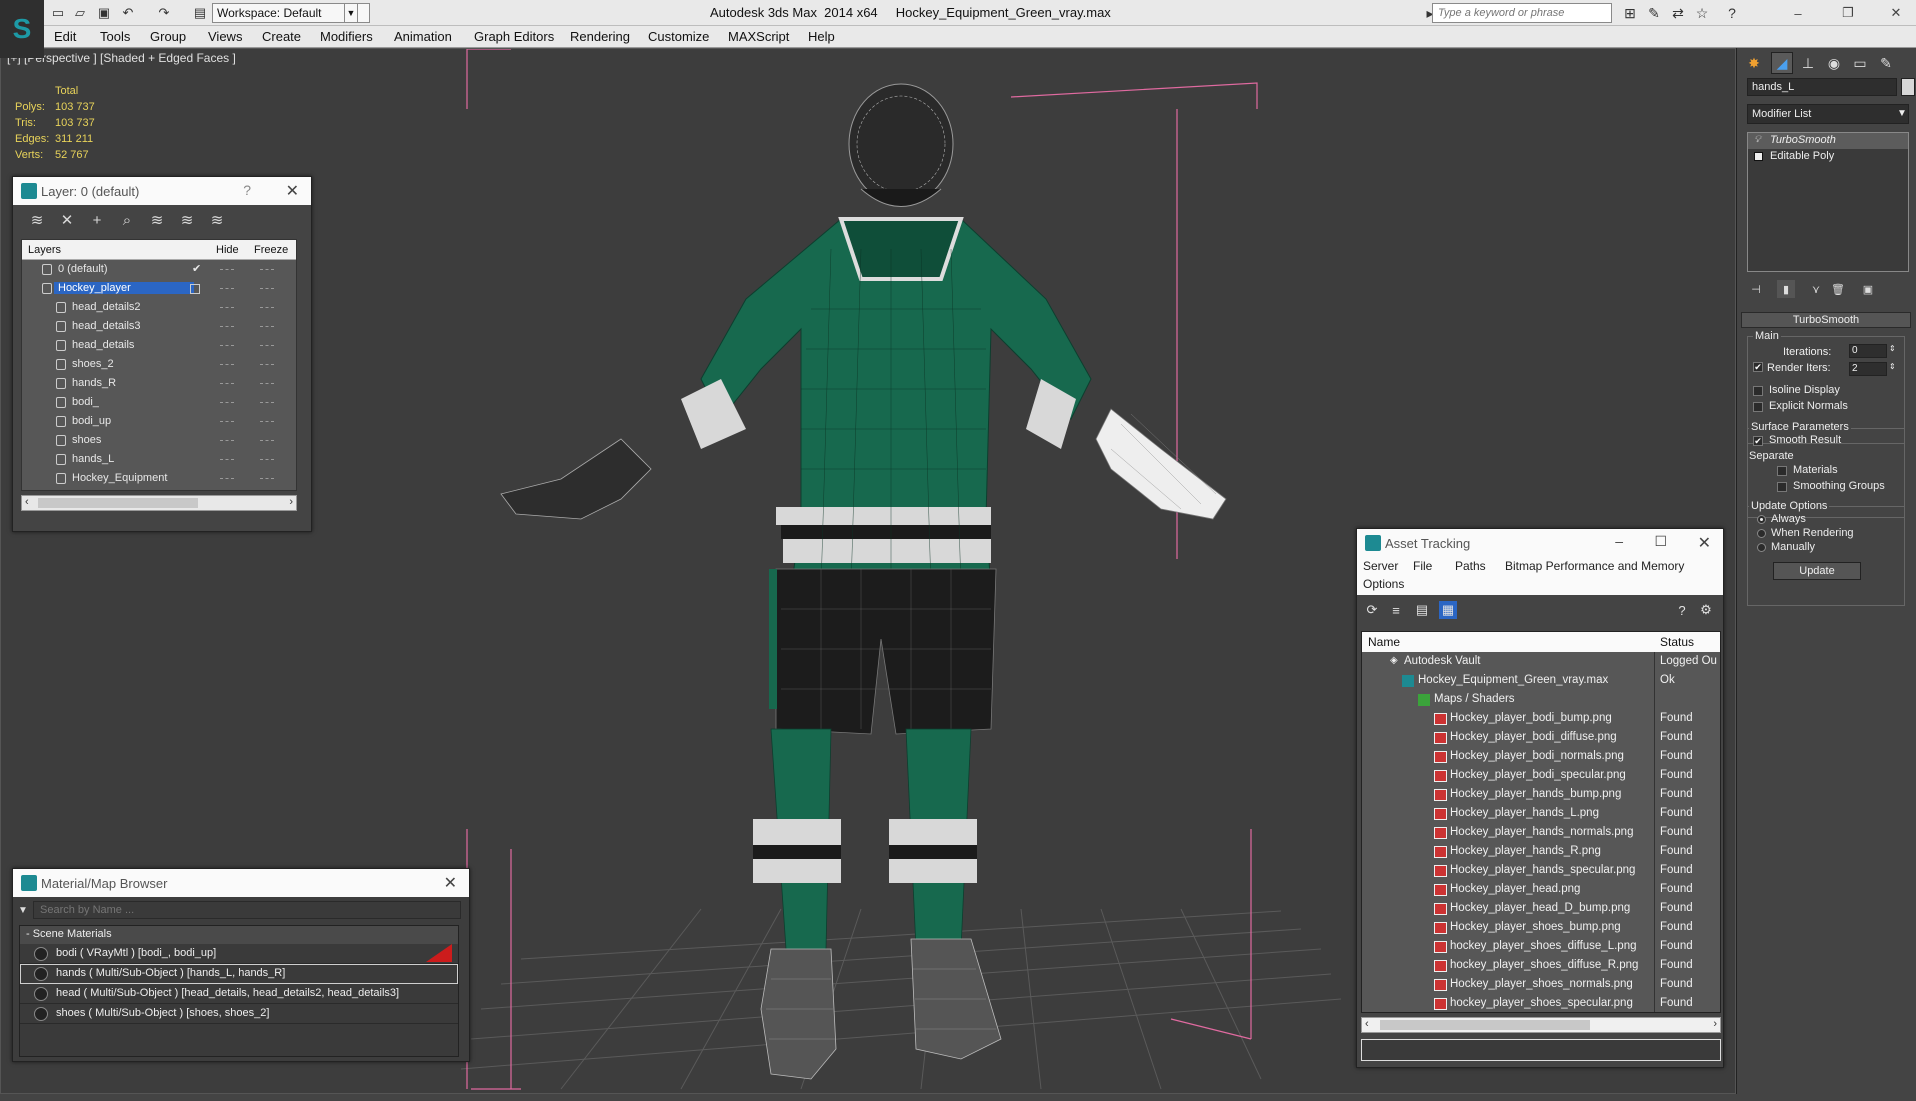 The width and height of the screenshot is (1916, 1101). What do you see at coordinates (159, 269) in the screenshot?
I see `layer-row: 0 (default) ✔` at bounding box center [159, 269].